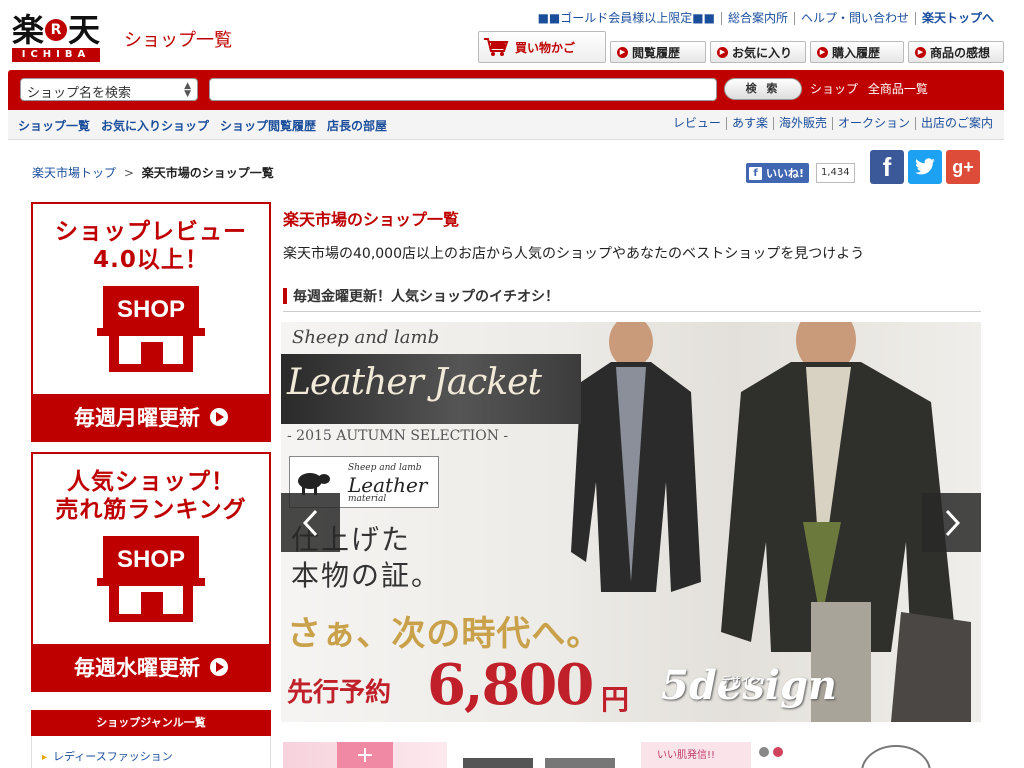  Describe the element at coordinates (802, 123) in the screenshot. I see `subnav-overseas: 海外販売` at that location.